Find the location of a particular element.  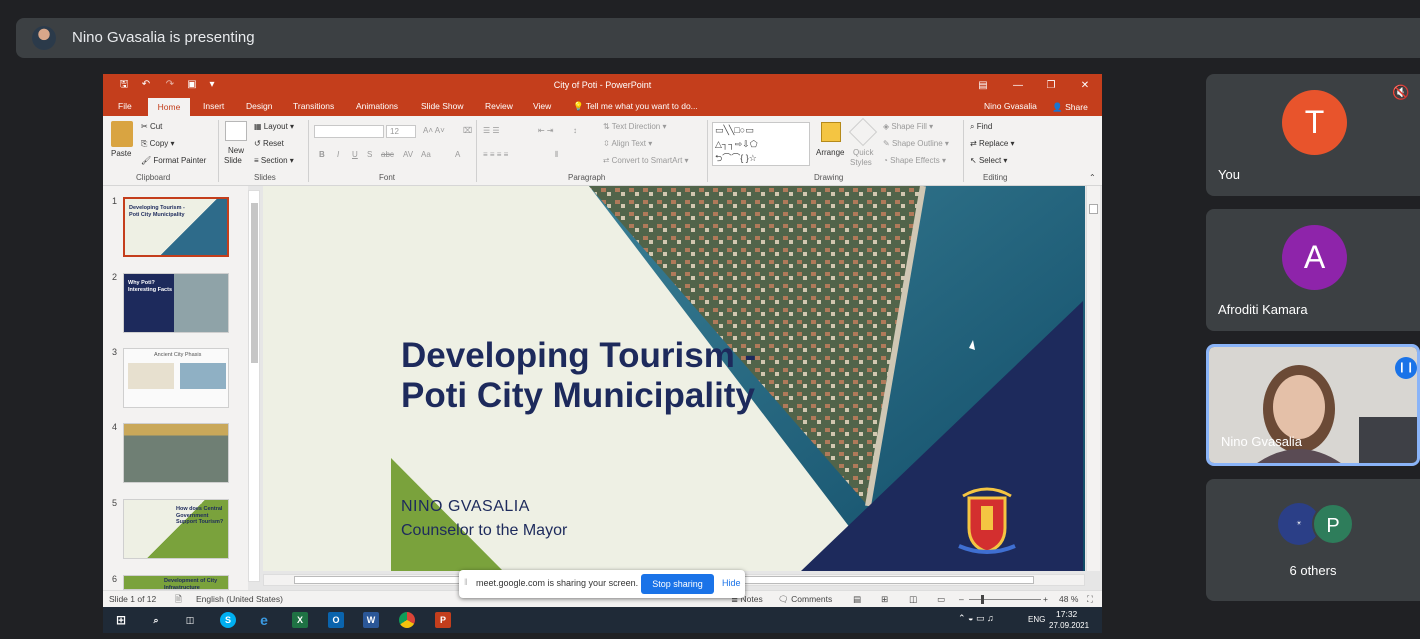

grow-font-icon: A˄ A˅ is located at coordinates (434, 130).